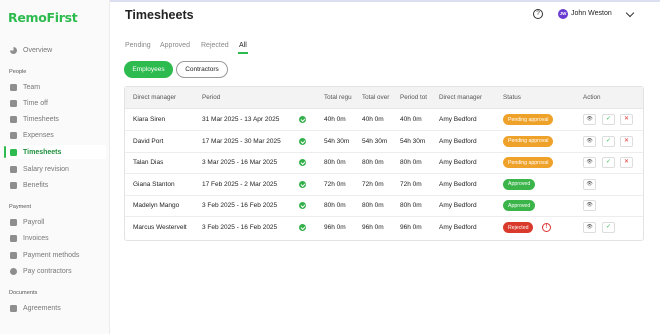  I want to click on document-icon, so click(13, 119).